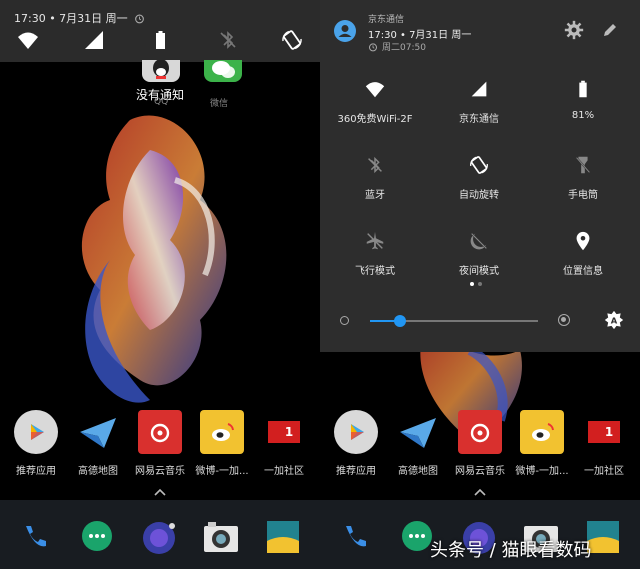 The height and width of the screenshot is (569, 640). Describe the element at coordinates (610, 30) in the screenshot. I see `edit-pencil-icon` at that location.